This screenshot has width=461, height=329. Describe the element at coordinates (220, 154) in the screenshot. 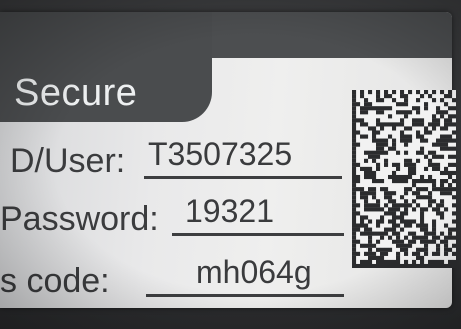

I see `user-id-value: T3507325` at that location.